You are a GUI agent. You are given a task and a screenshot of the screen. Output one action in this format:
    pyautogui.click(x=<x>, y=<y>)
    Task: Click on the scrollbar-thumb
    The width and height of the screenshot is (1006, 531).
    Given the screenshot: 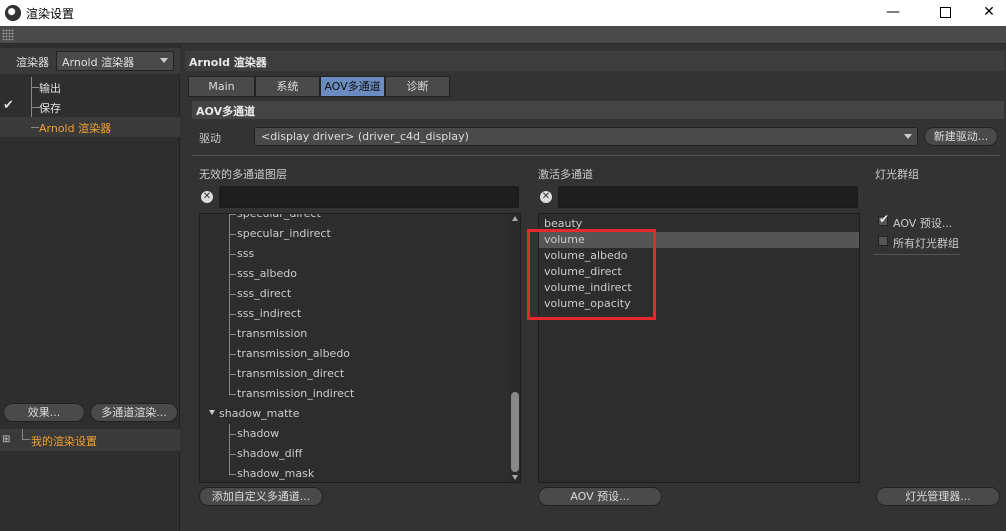 What is the action you would take?
    pyautogui.click(x=515, y=432)
    